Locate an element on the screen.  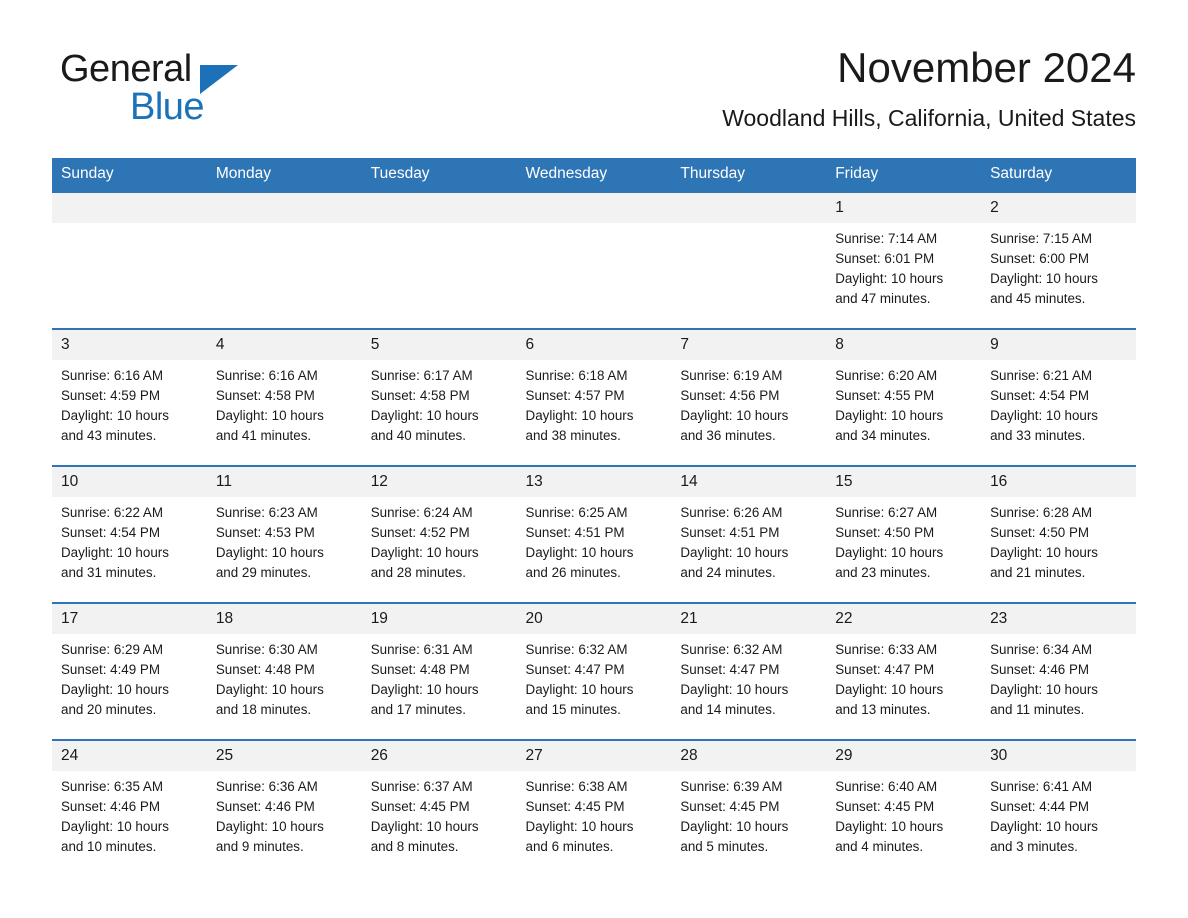
day-number: 15 is located at coordinates (904, 482).